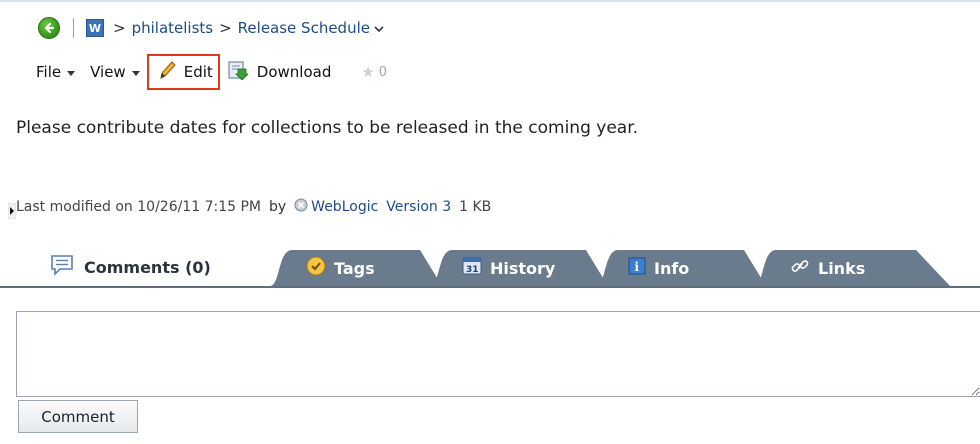 The image size is (980, 444). Describe the element at coordinates (173, 28) in the screenshot. I see `breadcrumb-item-philatelists: philatelists` at that location.